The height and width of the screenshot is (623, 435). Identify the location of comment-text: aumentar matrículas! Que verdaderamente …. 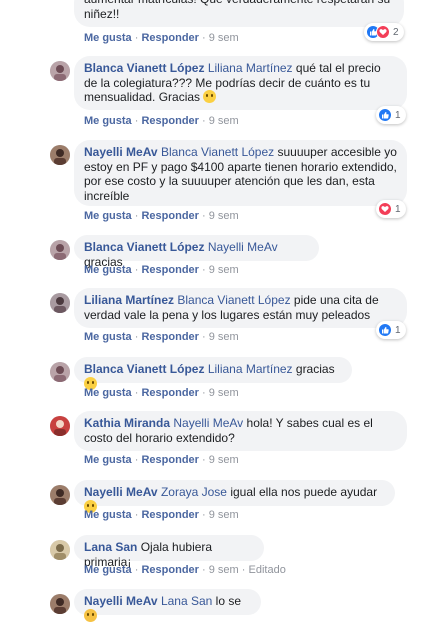
(237, 10).